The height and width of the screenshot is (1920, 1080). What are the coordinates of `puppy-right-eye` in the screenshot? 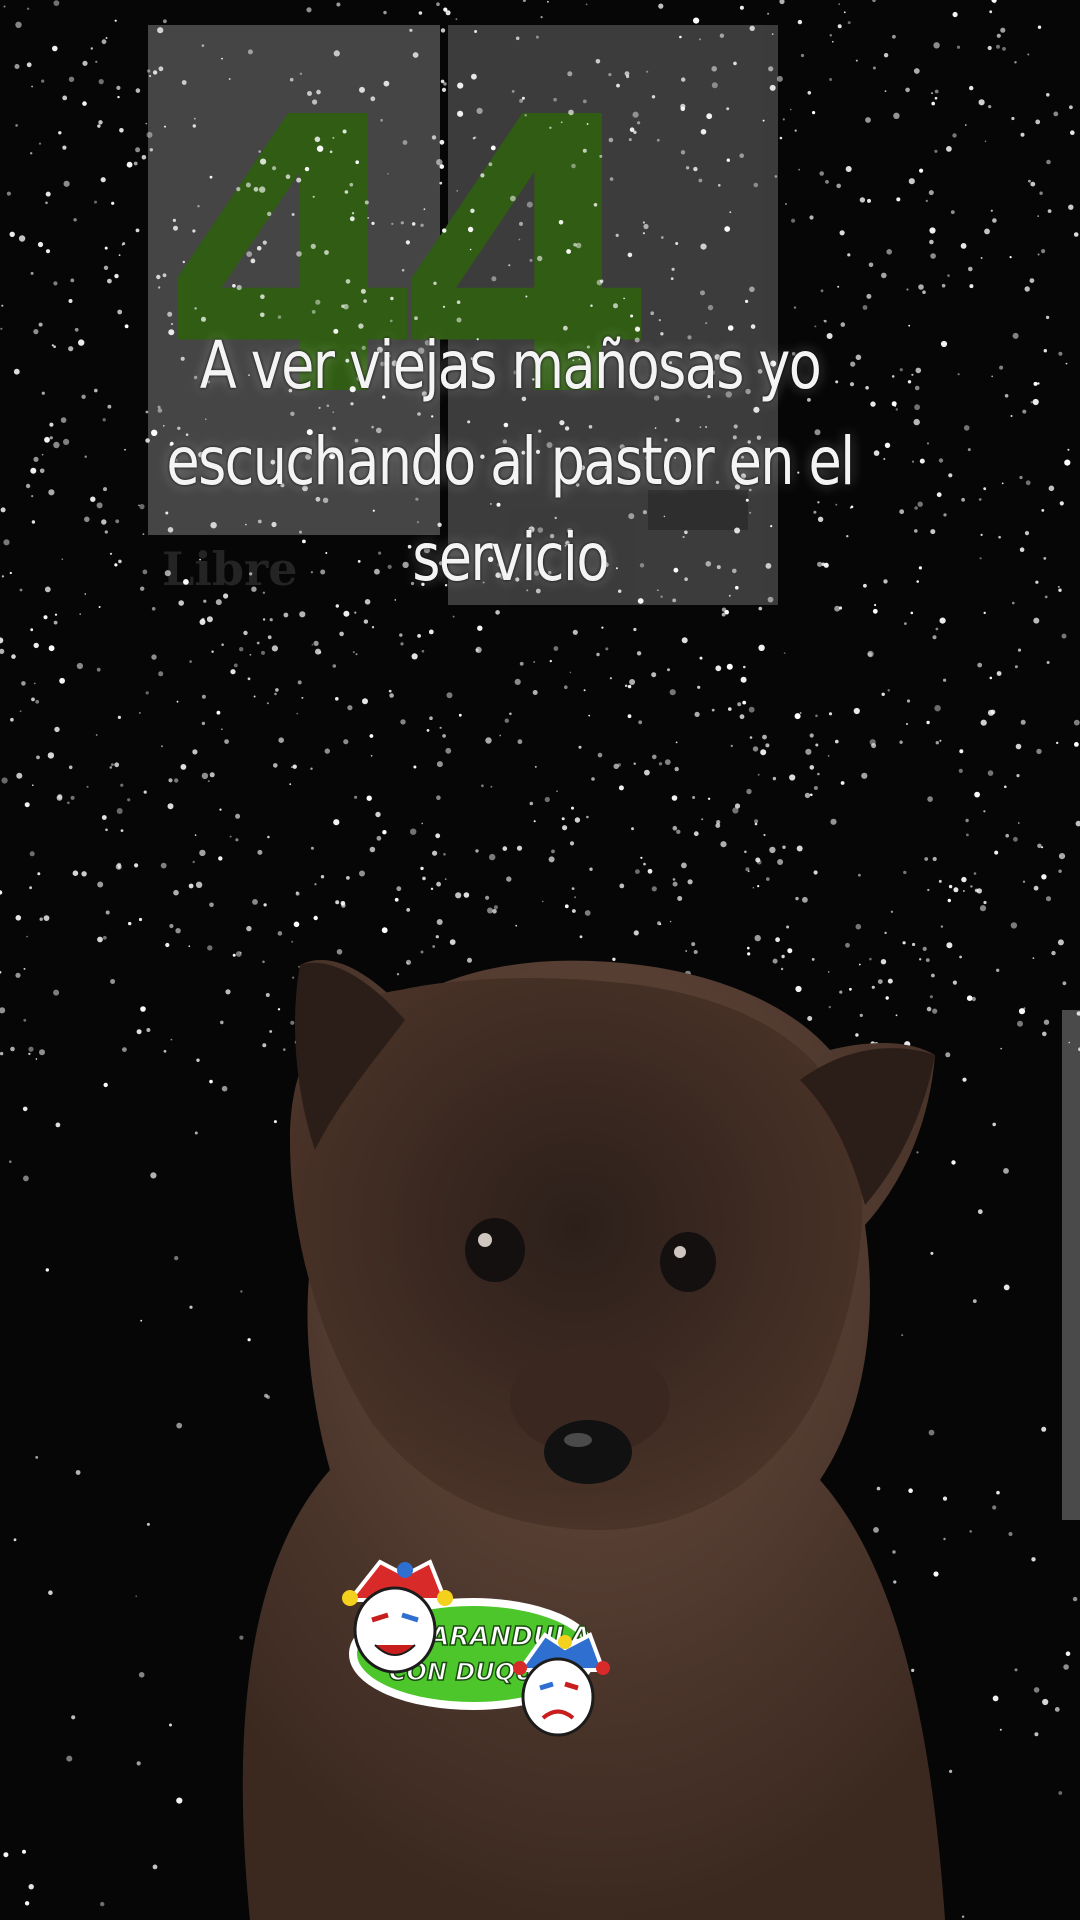 It's located at (688, 1262).